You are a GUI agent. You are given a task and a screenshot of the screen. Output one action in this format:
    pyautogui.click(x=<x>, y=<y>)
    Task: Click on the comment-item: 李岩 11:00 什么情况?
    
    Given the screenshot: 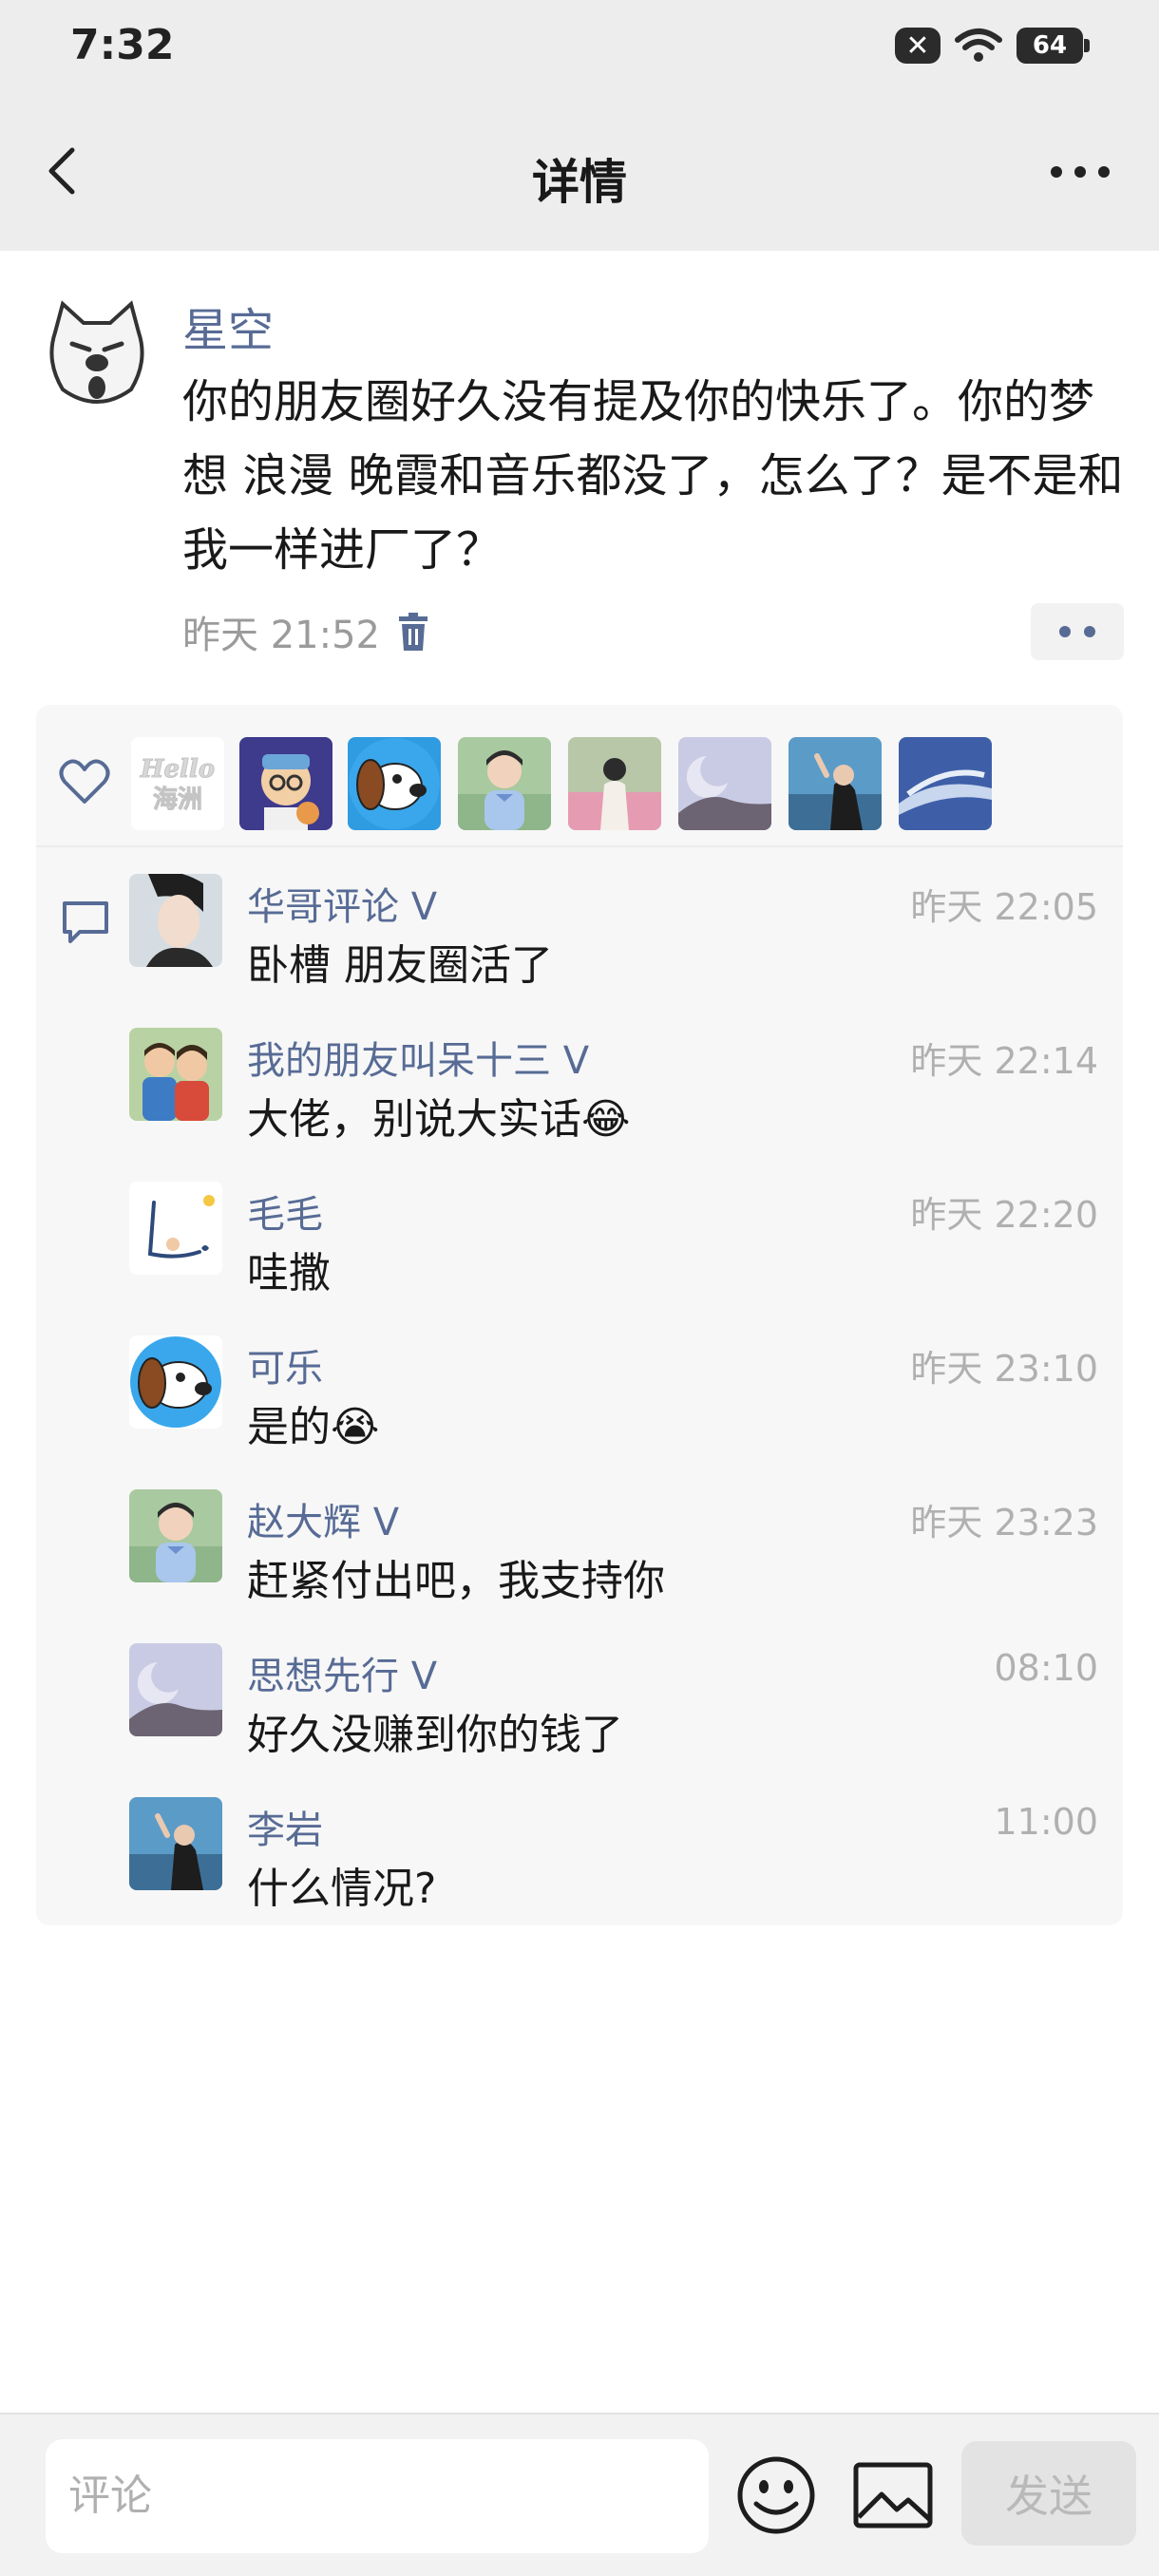 What is the action you would take?
    pyautogui.click(x=613, y=1868)
    